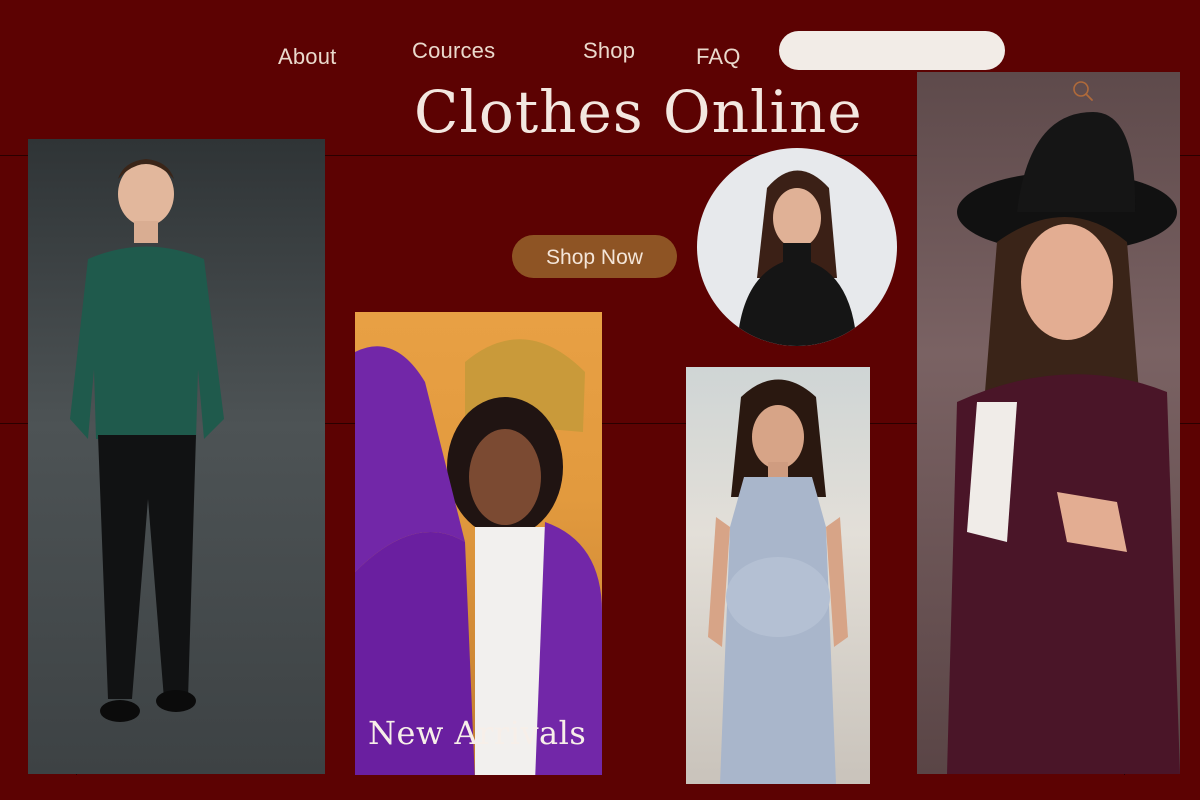 The image size is (1200, 800). I want to click on new-arrivals-caption: New Arrivals, so click(477, 733).